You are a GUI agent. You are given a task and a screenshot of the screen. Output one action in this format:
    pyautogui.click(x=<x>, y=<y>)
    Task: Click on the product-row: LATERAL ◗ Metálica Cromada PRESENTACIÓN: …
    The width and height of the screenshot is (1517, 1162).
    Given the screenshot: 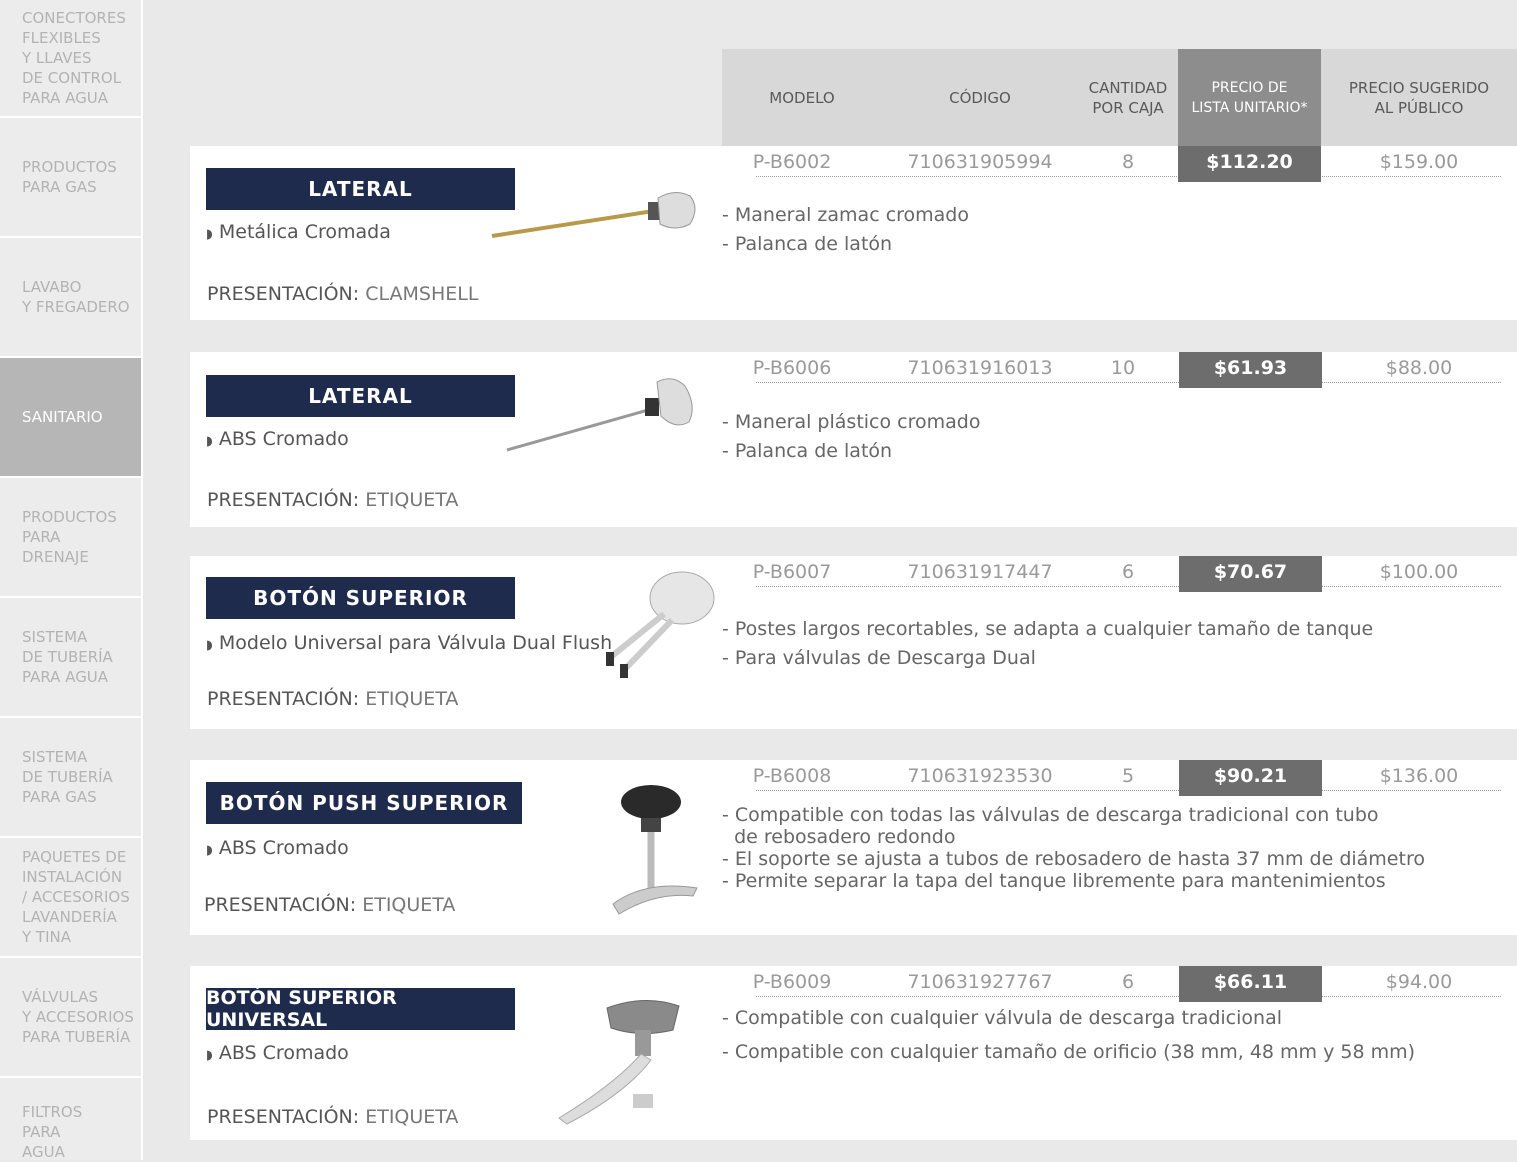 What is the action you would take?
    pyautogui.click(x=853, y=233)
    